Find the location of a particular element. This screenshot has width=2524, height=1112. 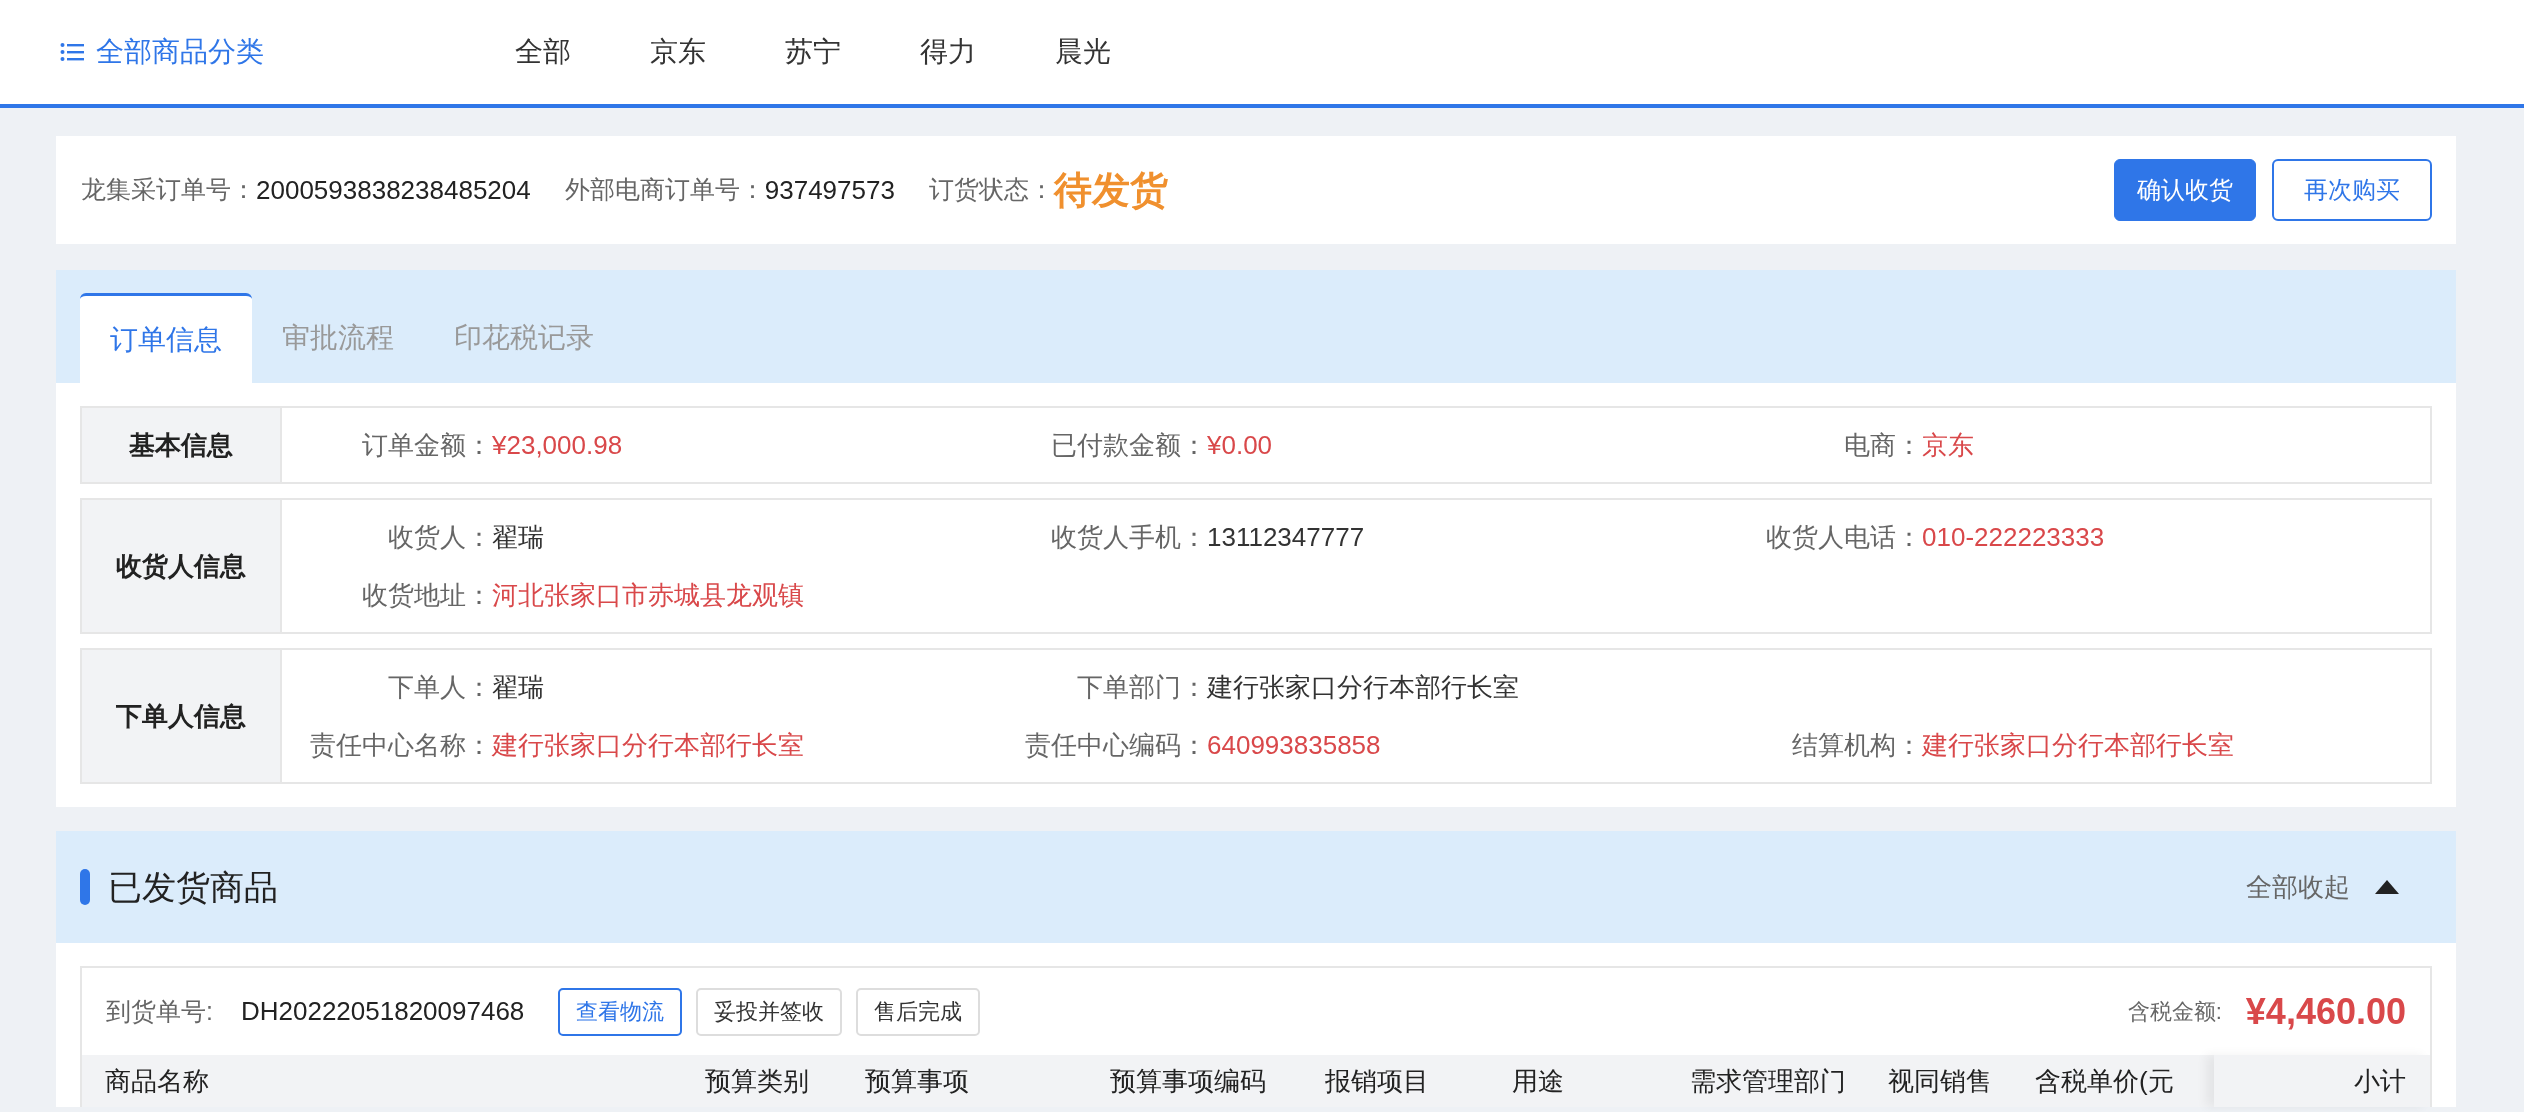

total-amount: ¥4,460.00 is located at coordinates (2325, 1011).